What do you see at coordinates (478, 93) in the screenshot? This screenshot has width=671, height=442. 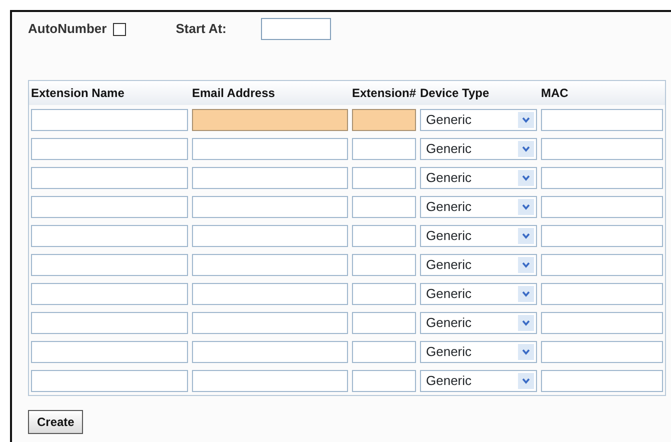 I see `column-header: Device Type` at bounding box center [478, 93].